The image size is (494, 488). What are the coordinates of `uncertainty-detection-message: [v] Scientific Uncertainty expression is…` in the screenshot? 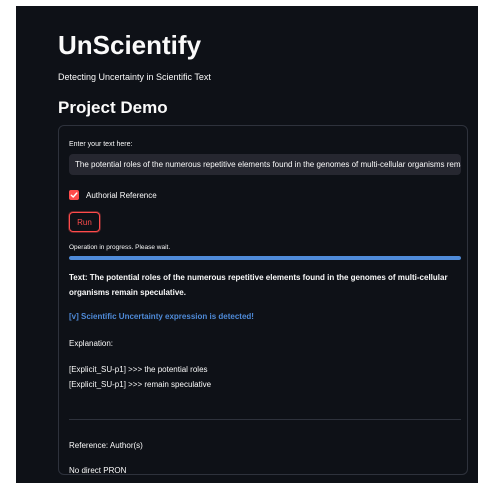 It's located at (161, 316).